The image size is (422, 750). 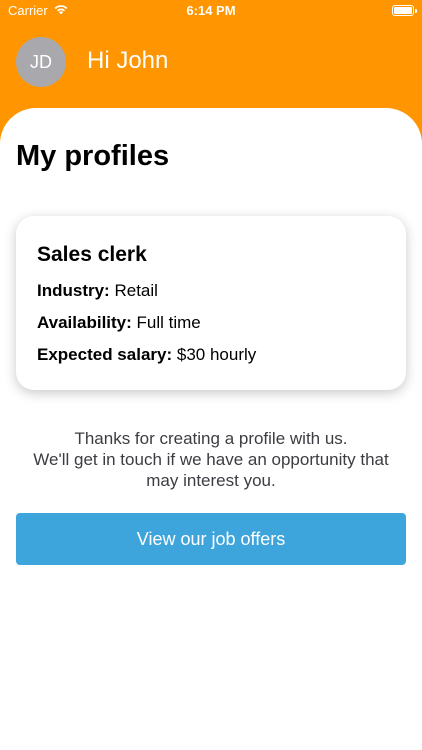 I want to click on salary-value: $30 hourly, so click(x=216, y=354).